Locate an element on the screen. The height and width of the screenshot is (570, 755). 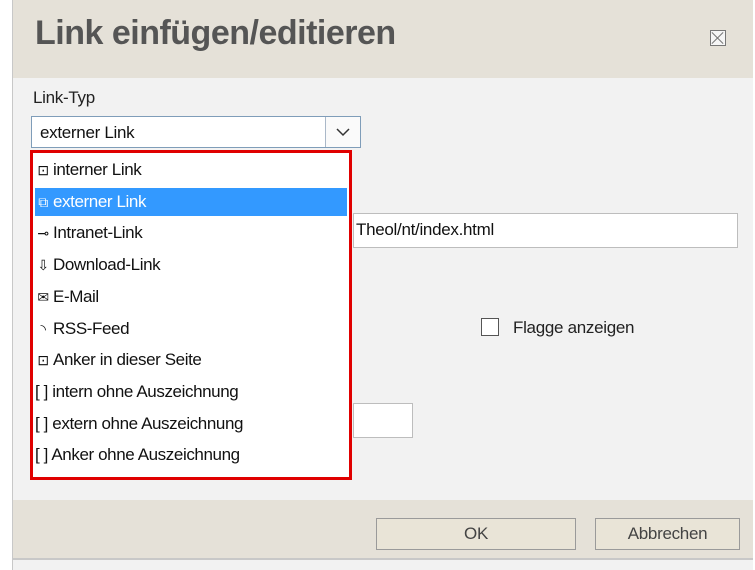
dropdown-option-label: interner Link is located at coordinates (97, 169).